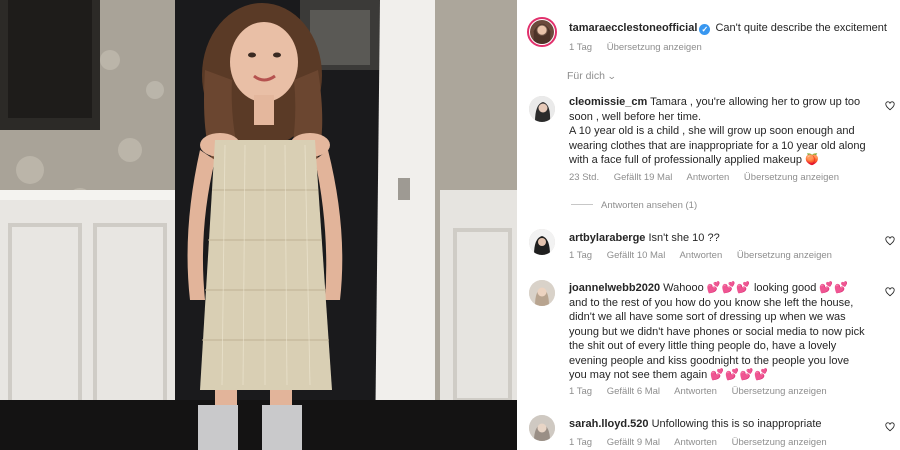 The height and width of the screenshot is (450, 900). What do you see at coordinates (740, 375) in the screenshot?
I see `hearts-emoji: 💕💕💕💕` at bounding box center [740, 375].